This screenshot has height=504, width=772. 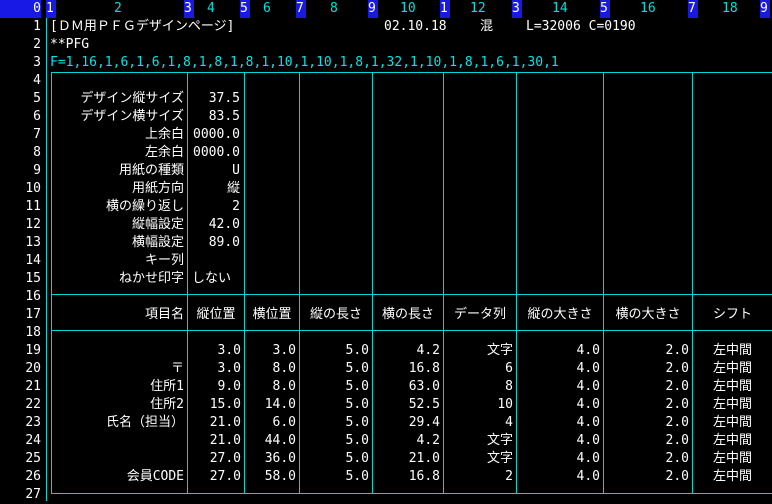 I want to click on cell-item-name: 〒, so click(x=118, y=369).